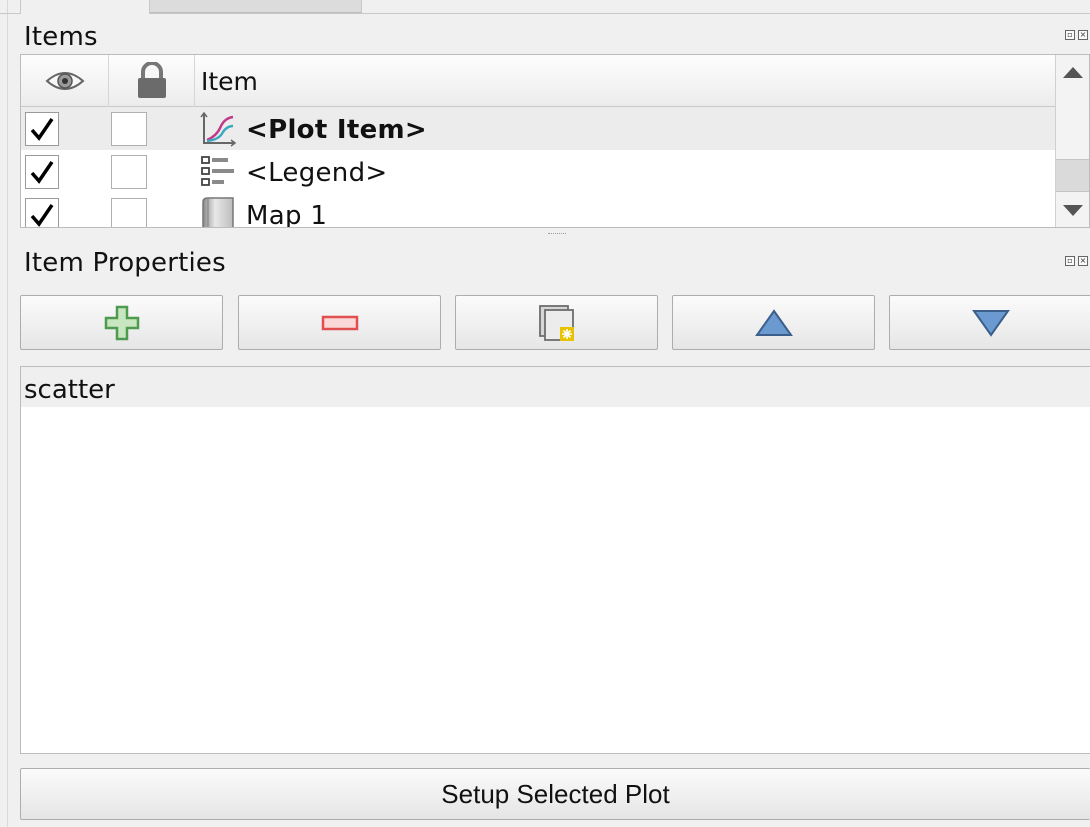 The height and width of the screenshot is (827, 1090). I want to click on items-panel-title: Items, so click(61, 37).